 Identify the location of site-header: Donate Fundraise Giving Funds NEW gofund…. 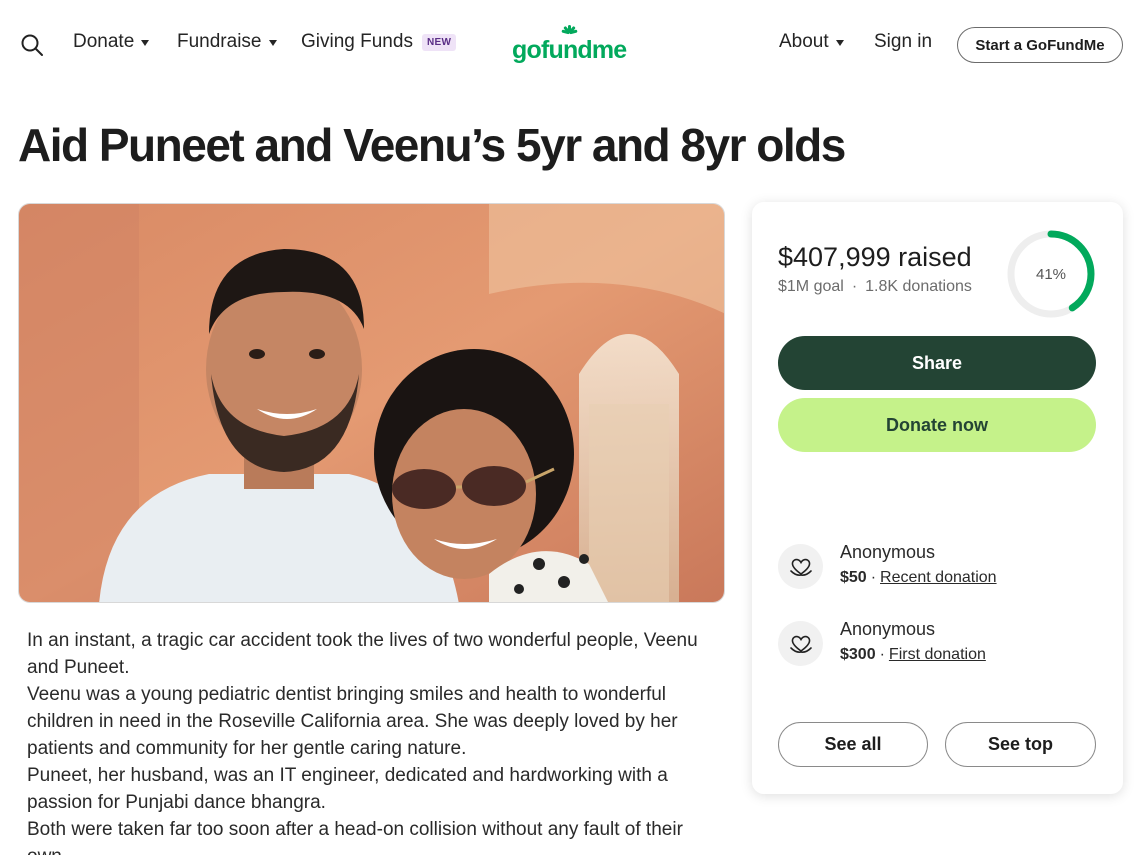
(570, 44).